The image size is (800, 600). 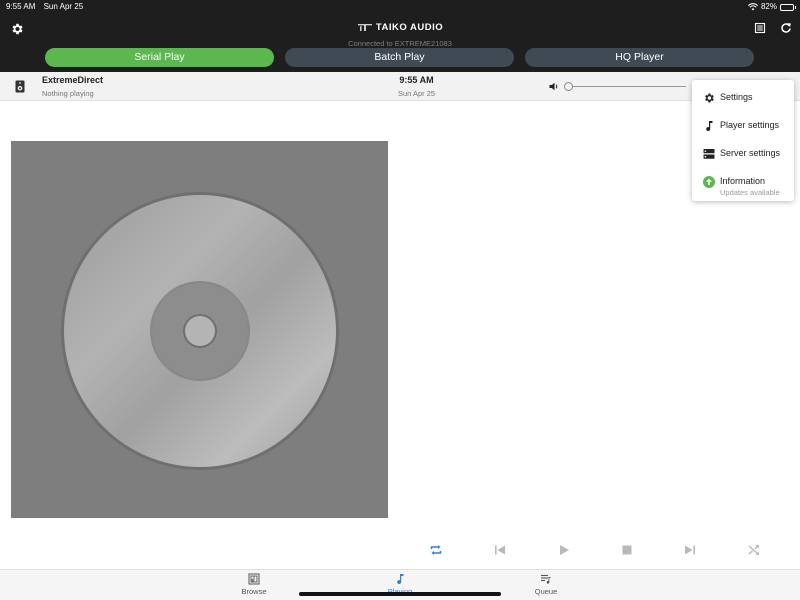 I want to click on repeat-icon, so click(x=436, y=550).